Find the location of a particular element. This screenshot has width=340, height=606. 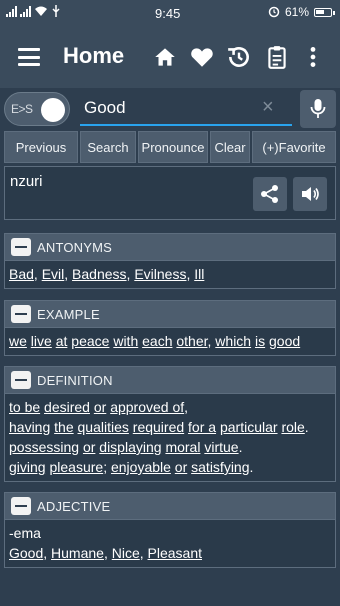

example-word: we is located at coordinates (18, 341).